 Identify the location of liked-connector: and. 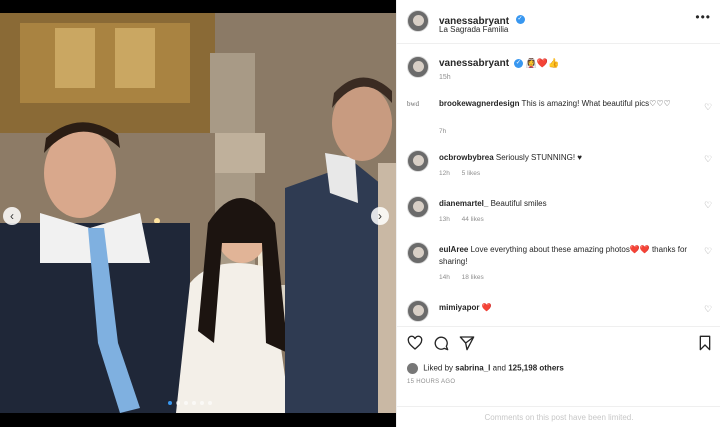
(499, 368).